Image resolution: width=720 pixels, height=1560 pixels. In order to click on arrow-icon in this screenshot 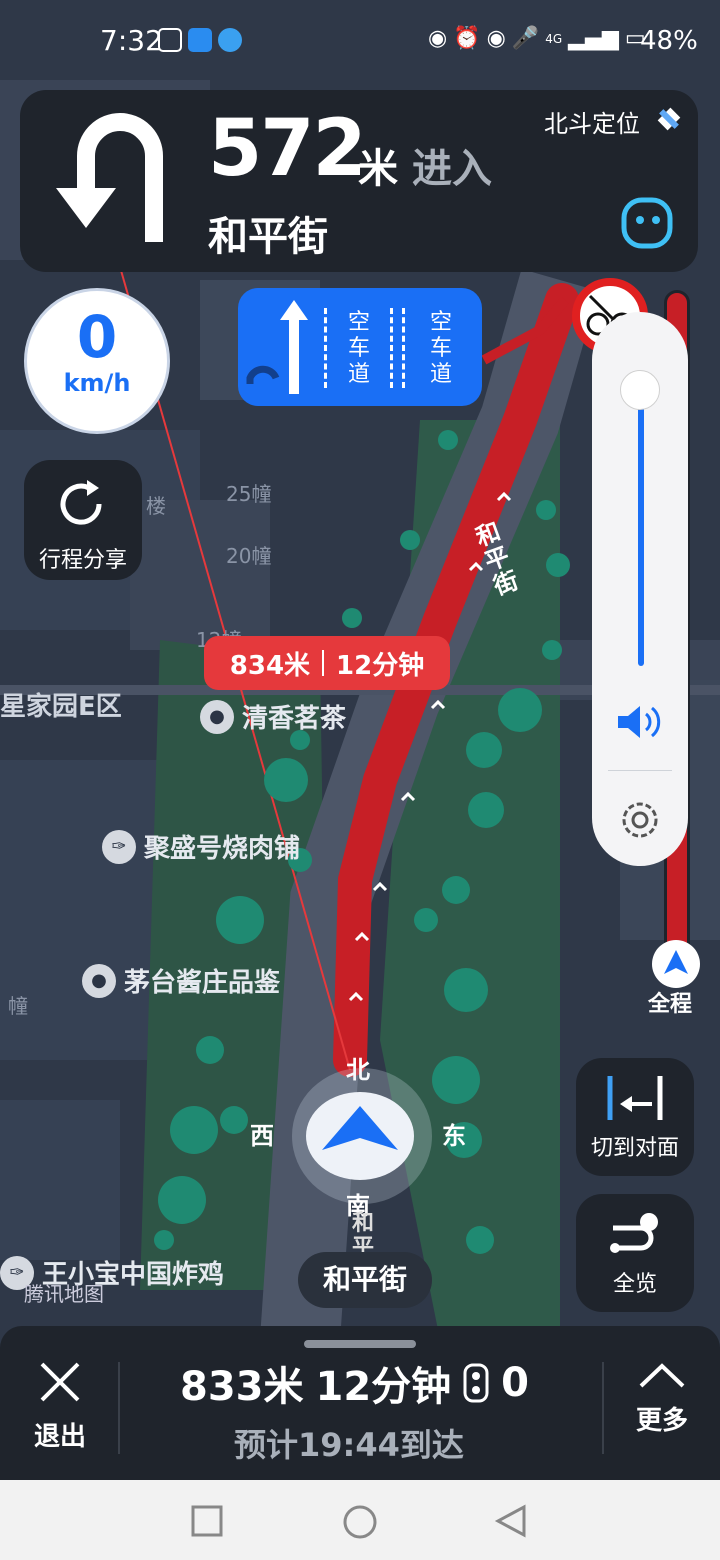, I will do `click(676, 962)`.